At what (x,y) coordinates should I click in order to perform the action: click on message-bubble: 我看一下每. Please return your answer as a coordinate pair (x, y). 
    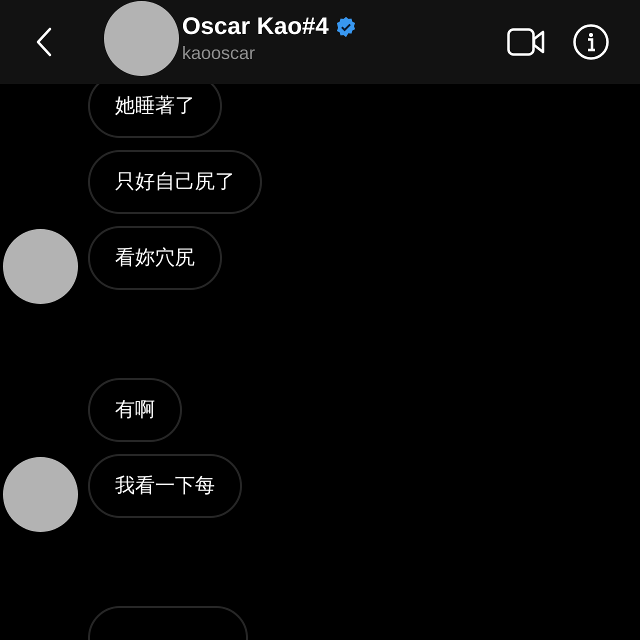
    Looking at the image, I should click on (165, 486).